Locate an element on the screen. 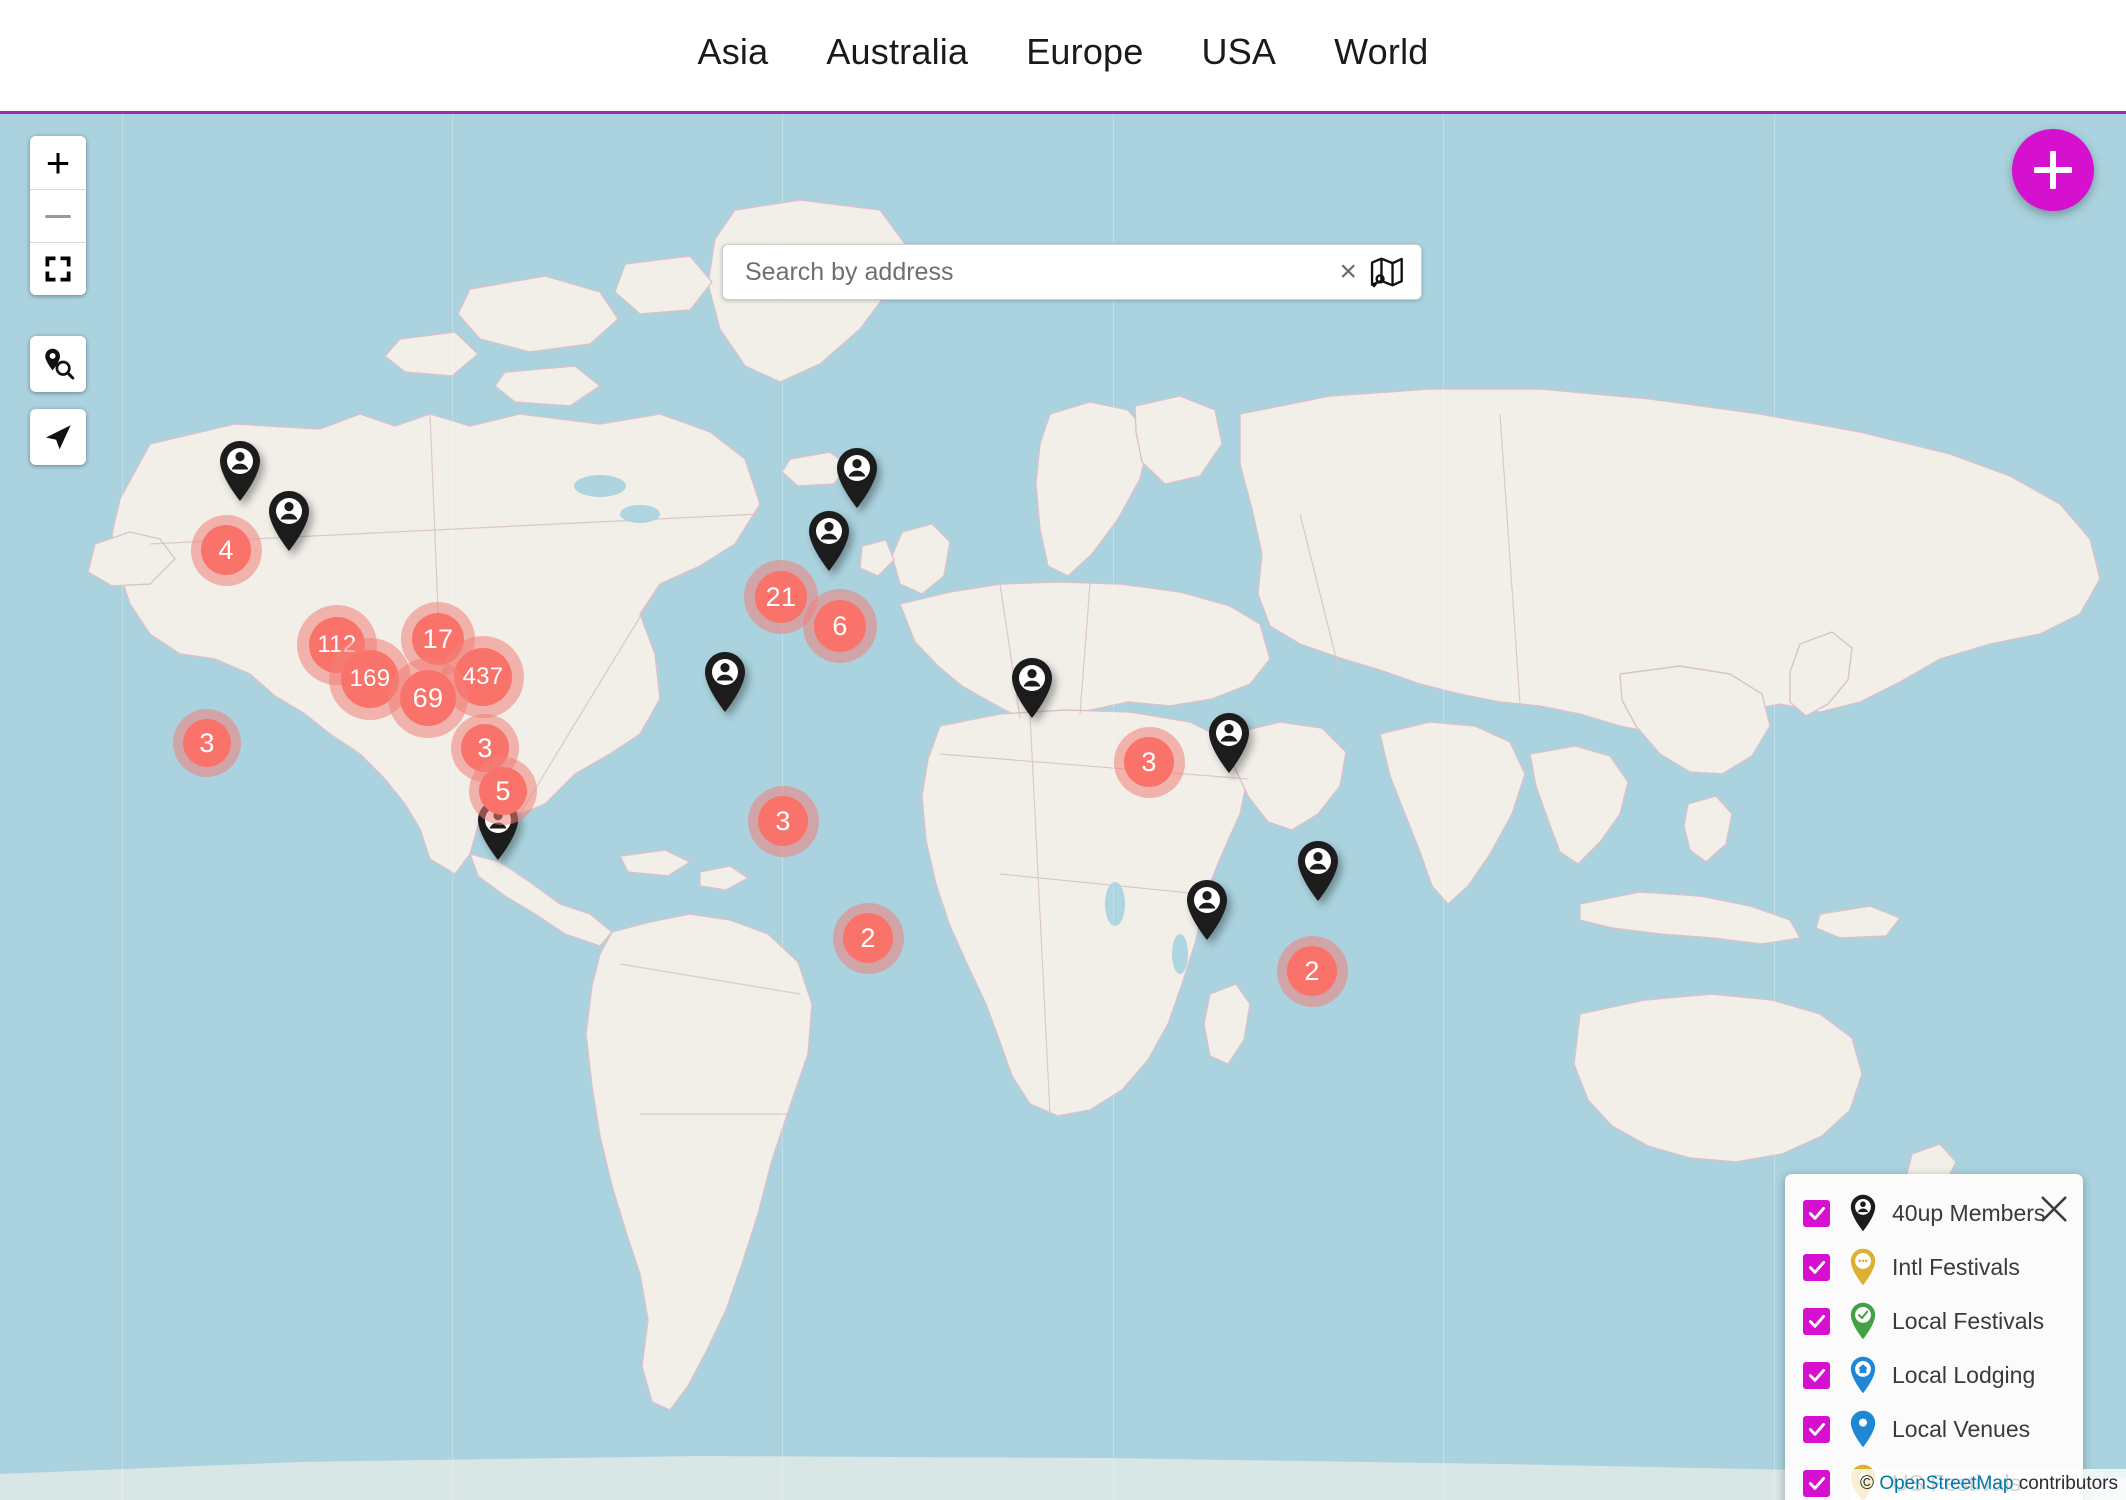 The height and width of the screenshot is (1500, 2126). primary-nav: Asia Australia Europe USA World is located at coordinates (1063, 51).